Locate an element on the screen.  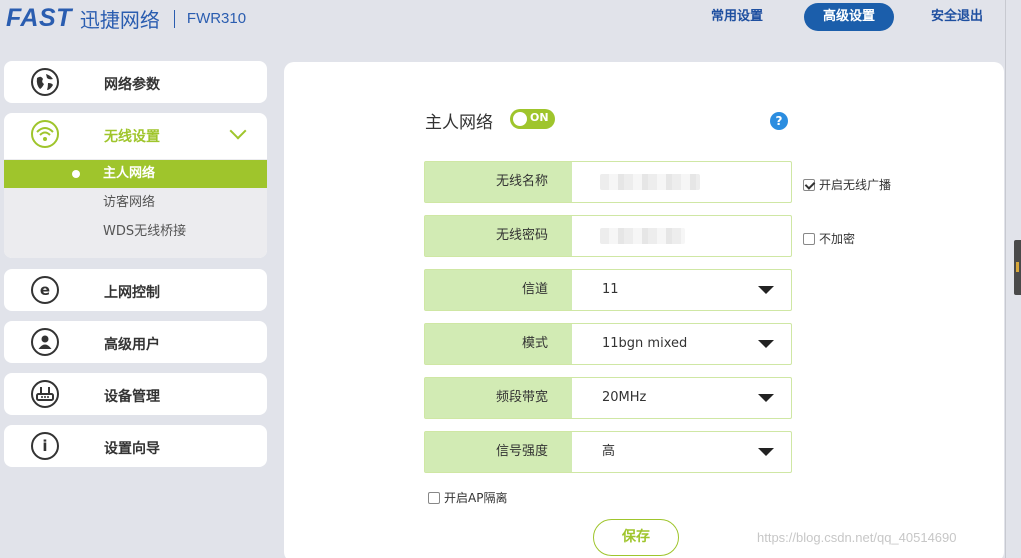
submenu-item-label: 访客网络 is located at coordinates (129, 202).